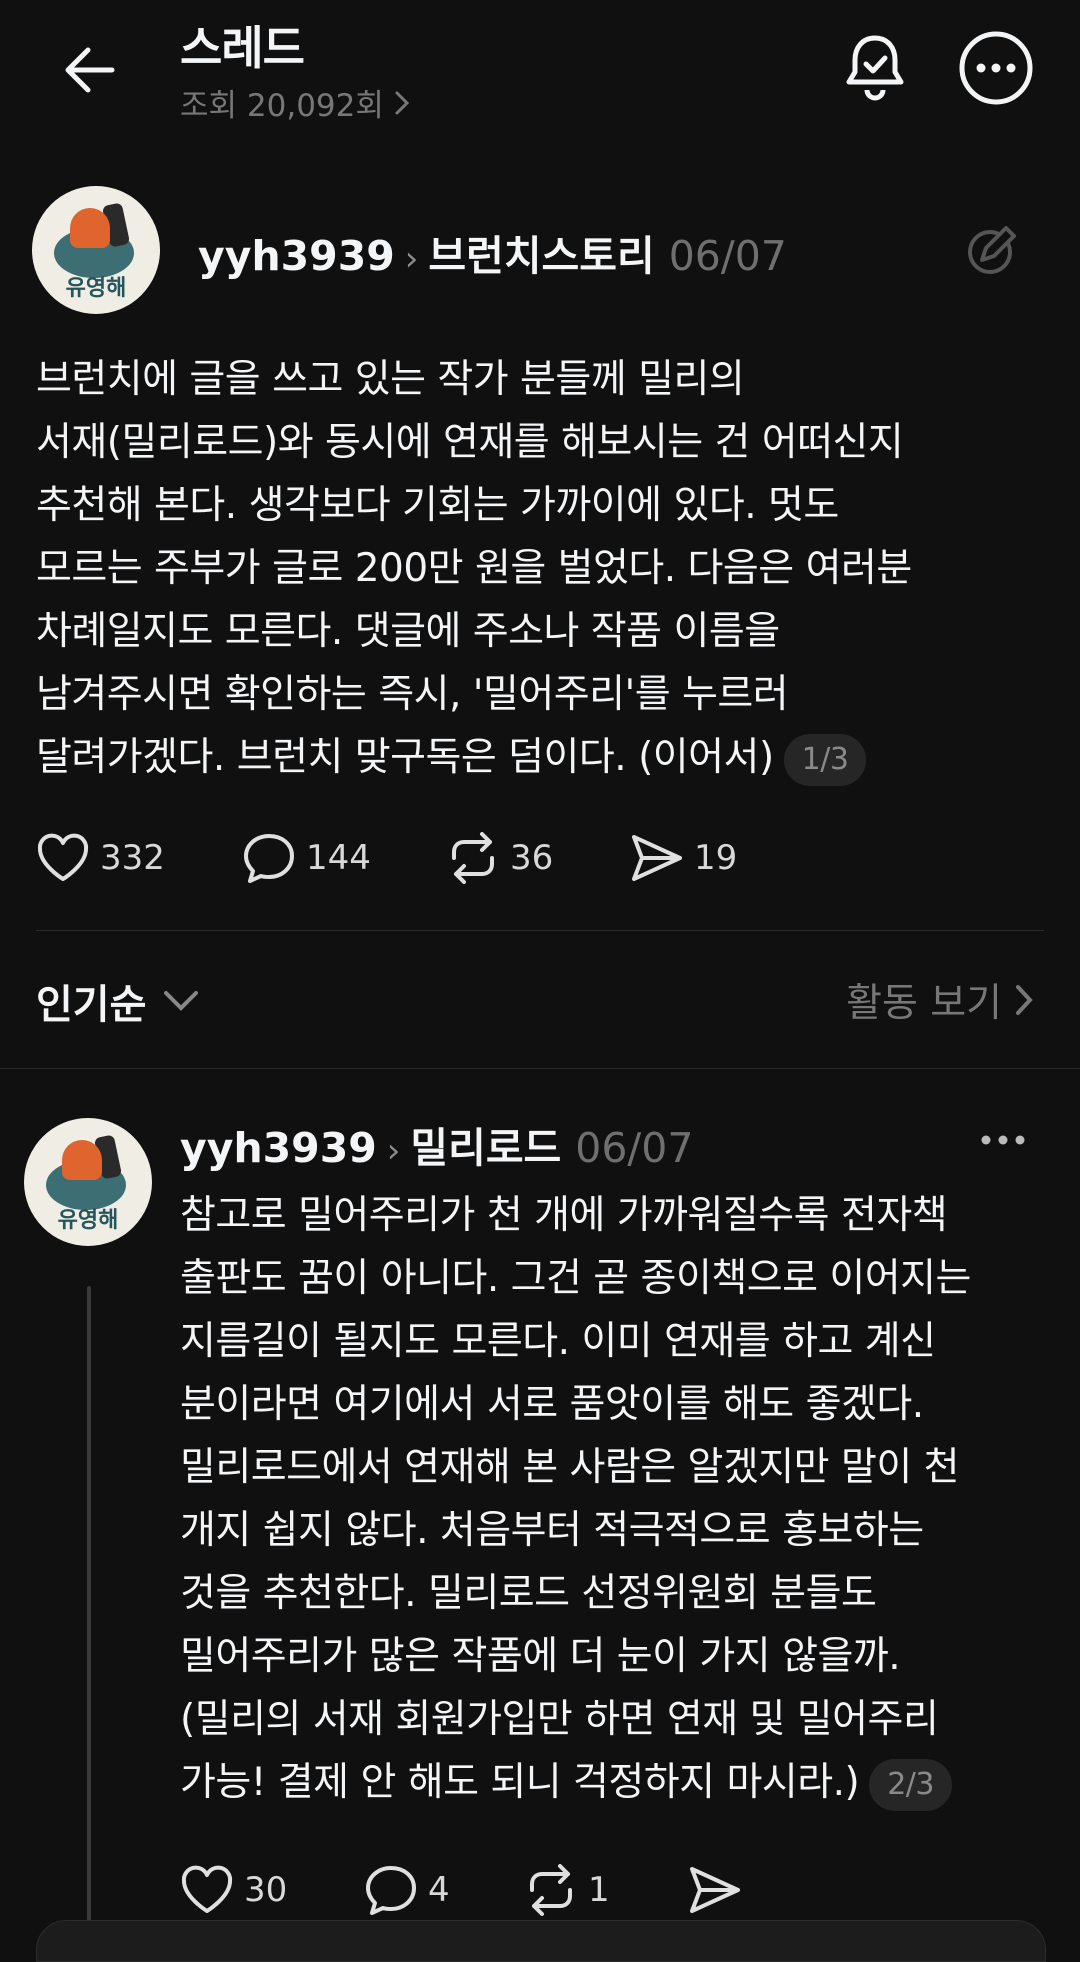  Describe the element at coordinates (282, 106) in the screenshot. I see `view-count-text: 조회 20,092회` at that location.